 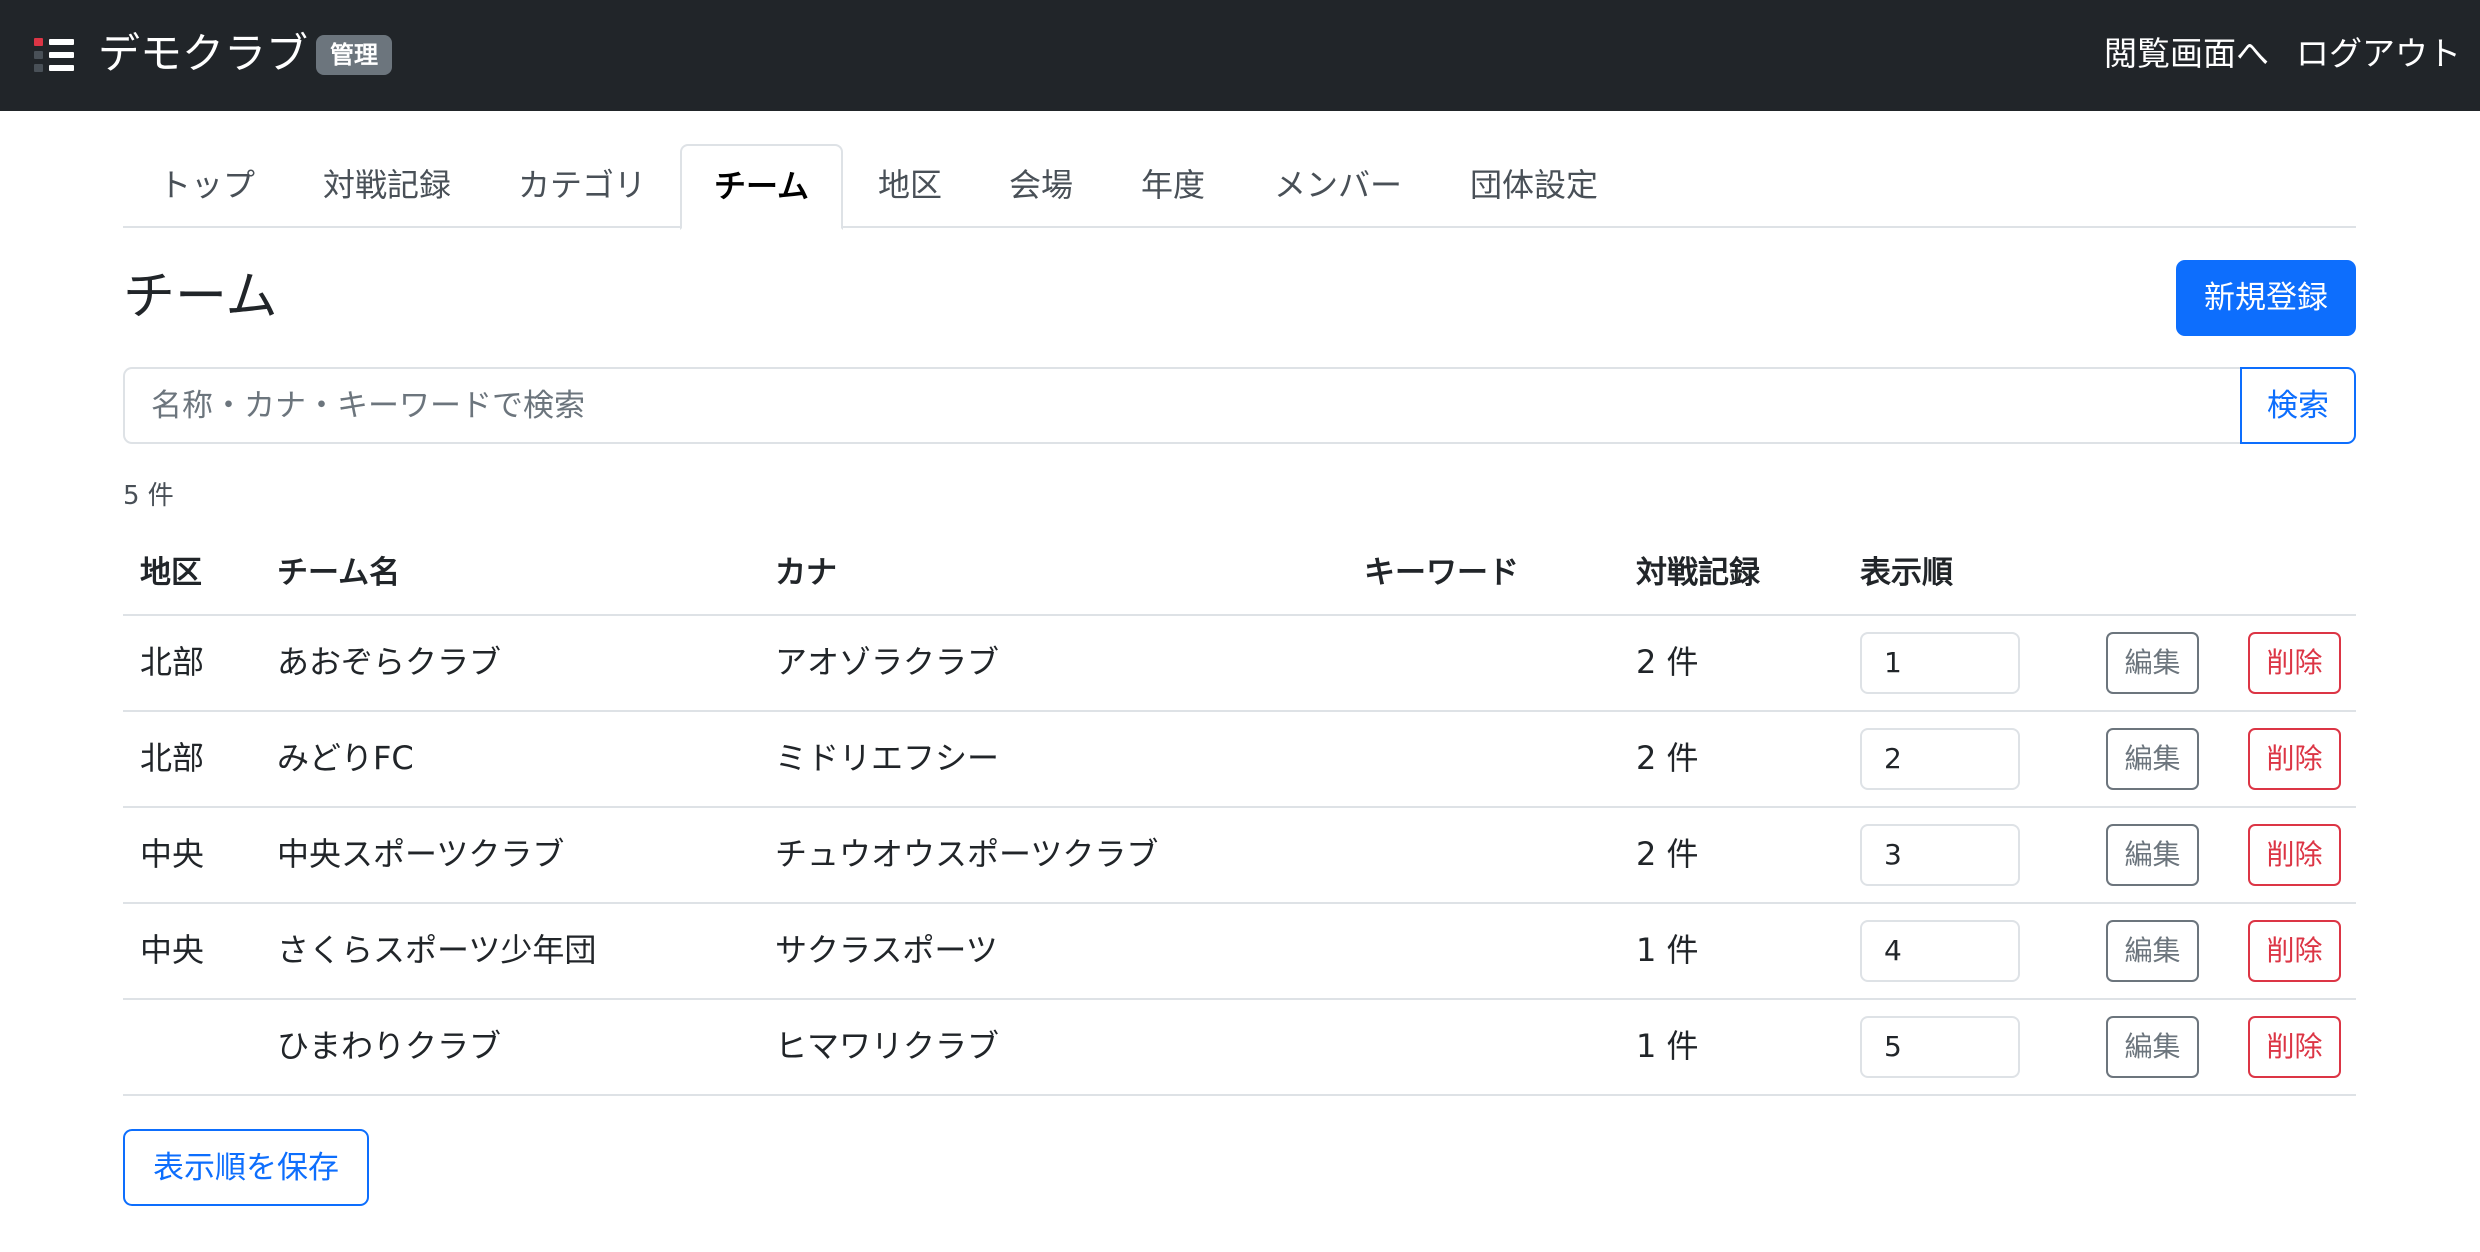 I want to click on cell-team-name: 中央スポーツクラブ, so click(x=421, y=854).